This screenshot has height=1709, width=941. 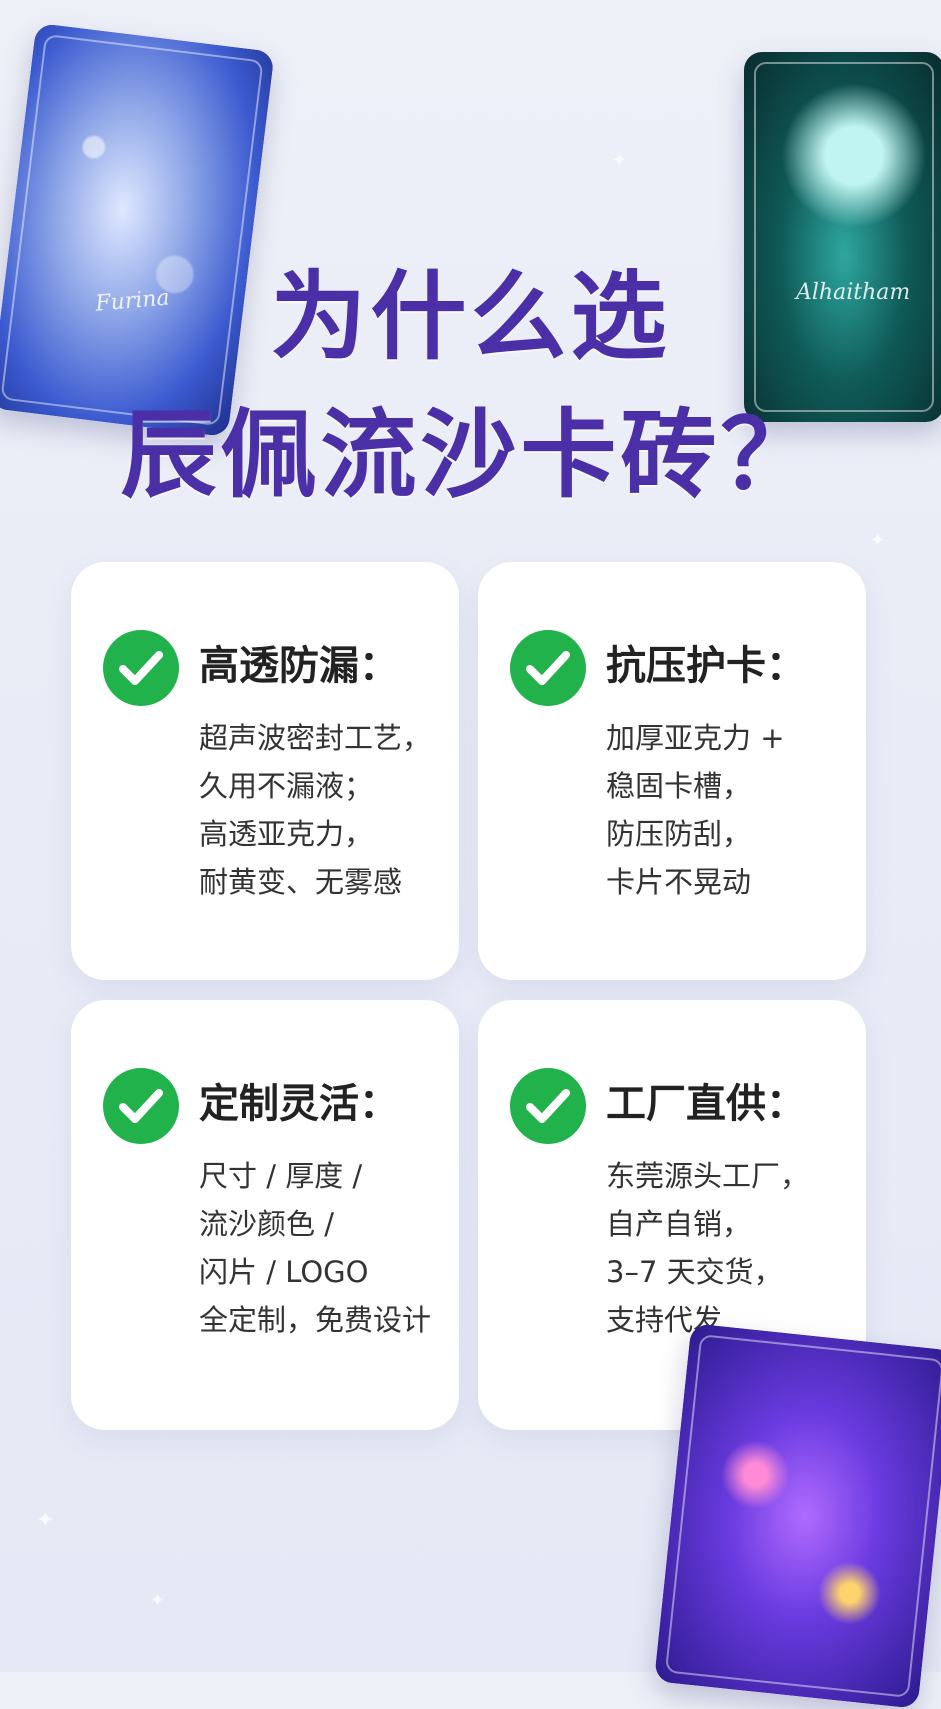 What do you see at coordinates (315, 1320) in the screenshot?
I see `feature-line: 全定制，免费设计` at bounding box center [315, 1320].